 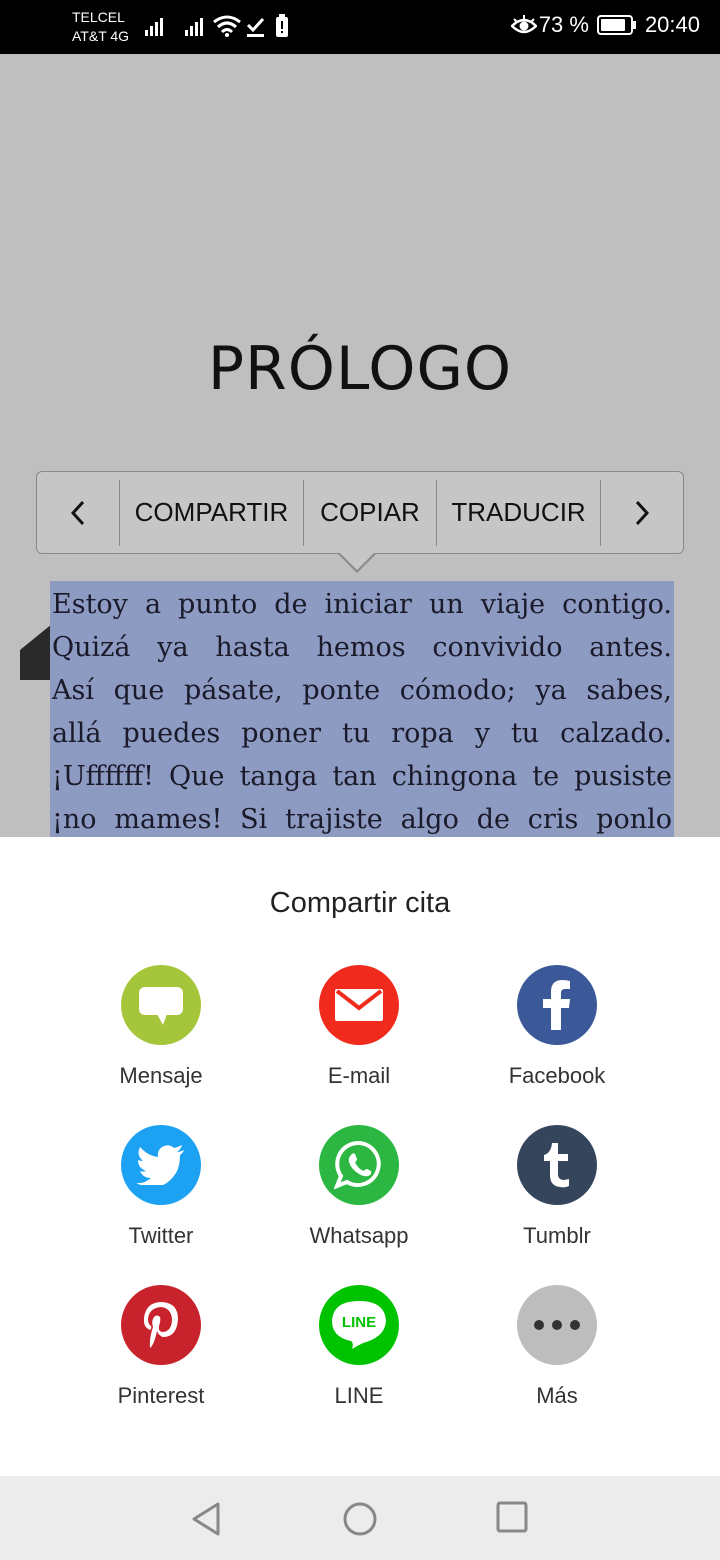 What do you see at coordinates (161, 1005) in the screenshot?
I see `message-icon` at bounding box center [161, 1005].